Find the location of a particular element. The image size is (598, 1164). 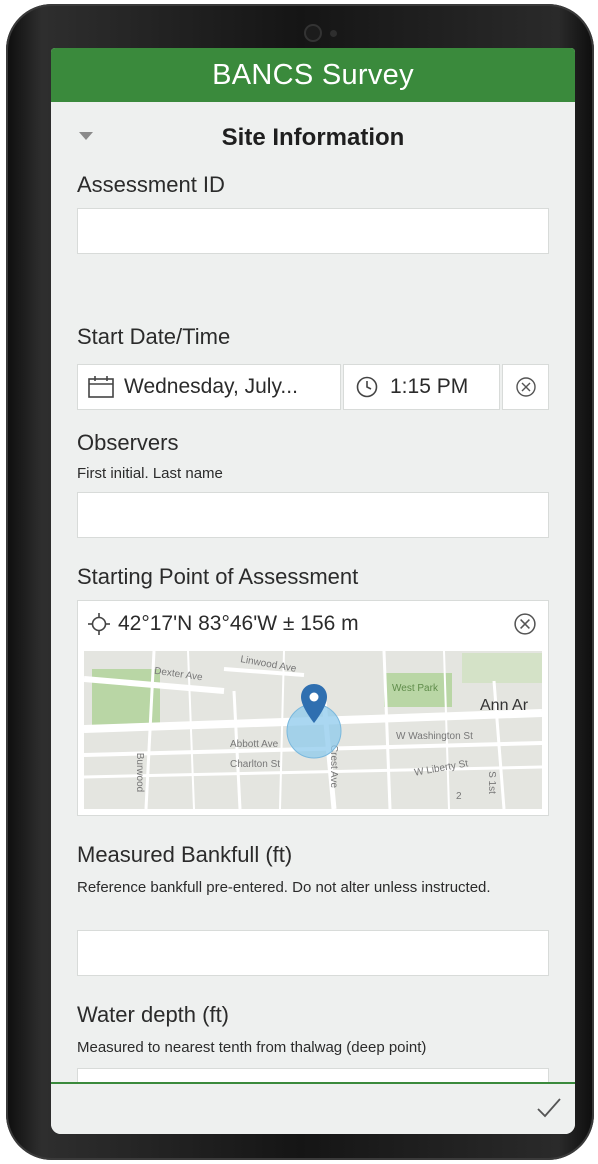

checkmark-icon is located at coordinates (549, 1108).